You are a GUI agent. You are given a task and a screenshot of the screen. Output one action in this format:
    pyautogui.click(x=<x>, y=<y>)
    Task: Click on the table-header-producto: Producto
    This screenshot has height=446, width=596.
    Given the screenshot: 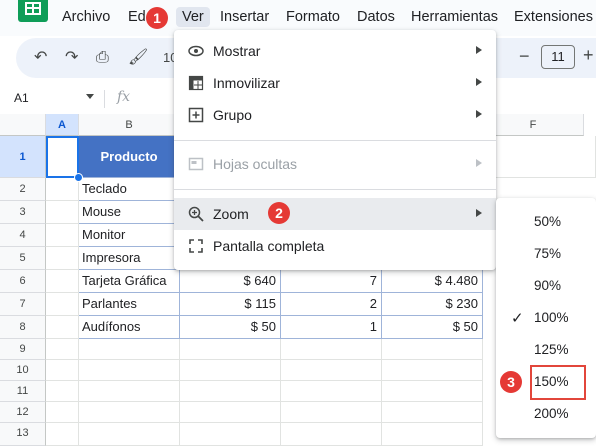 What is the action you would take?
    pyautogui.click(x=129, y=157)
    